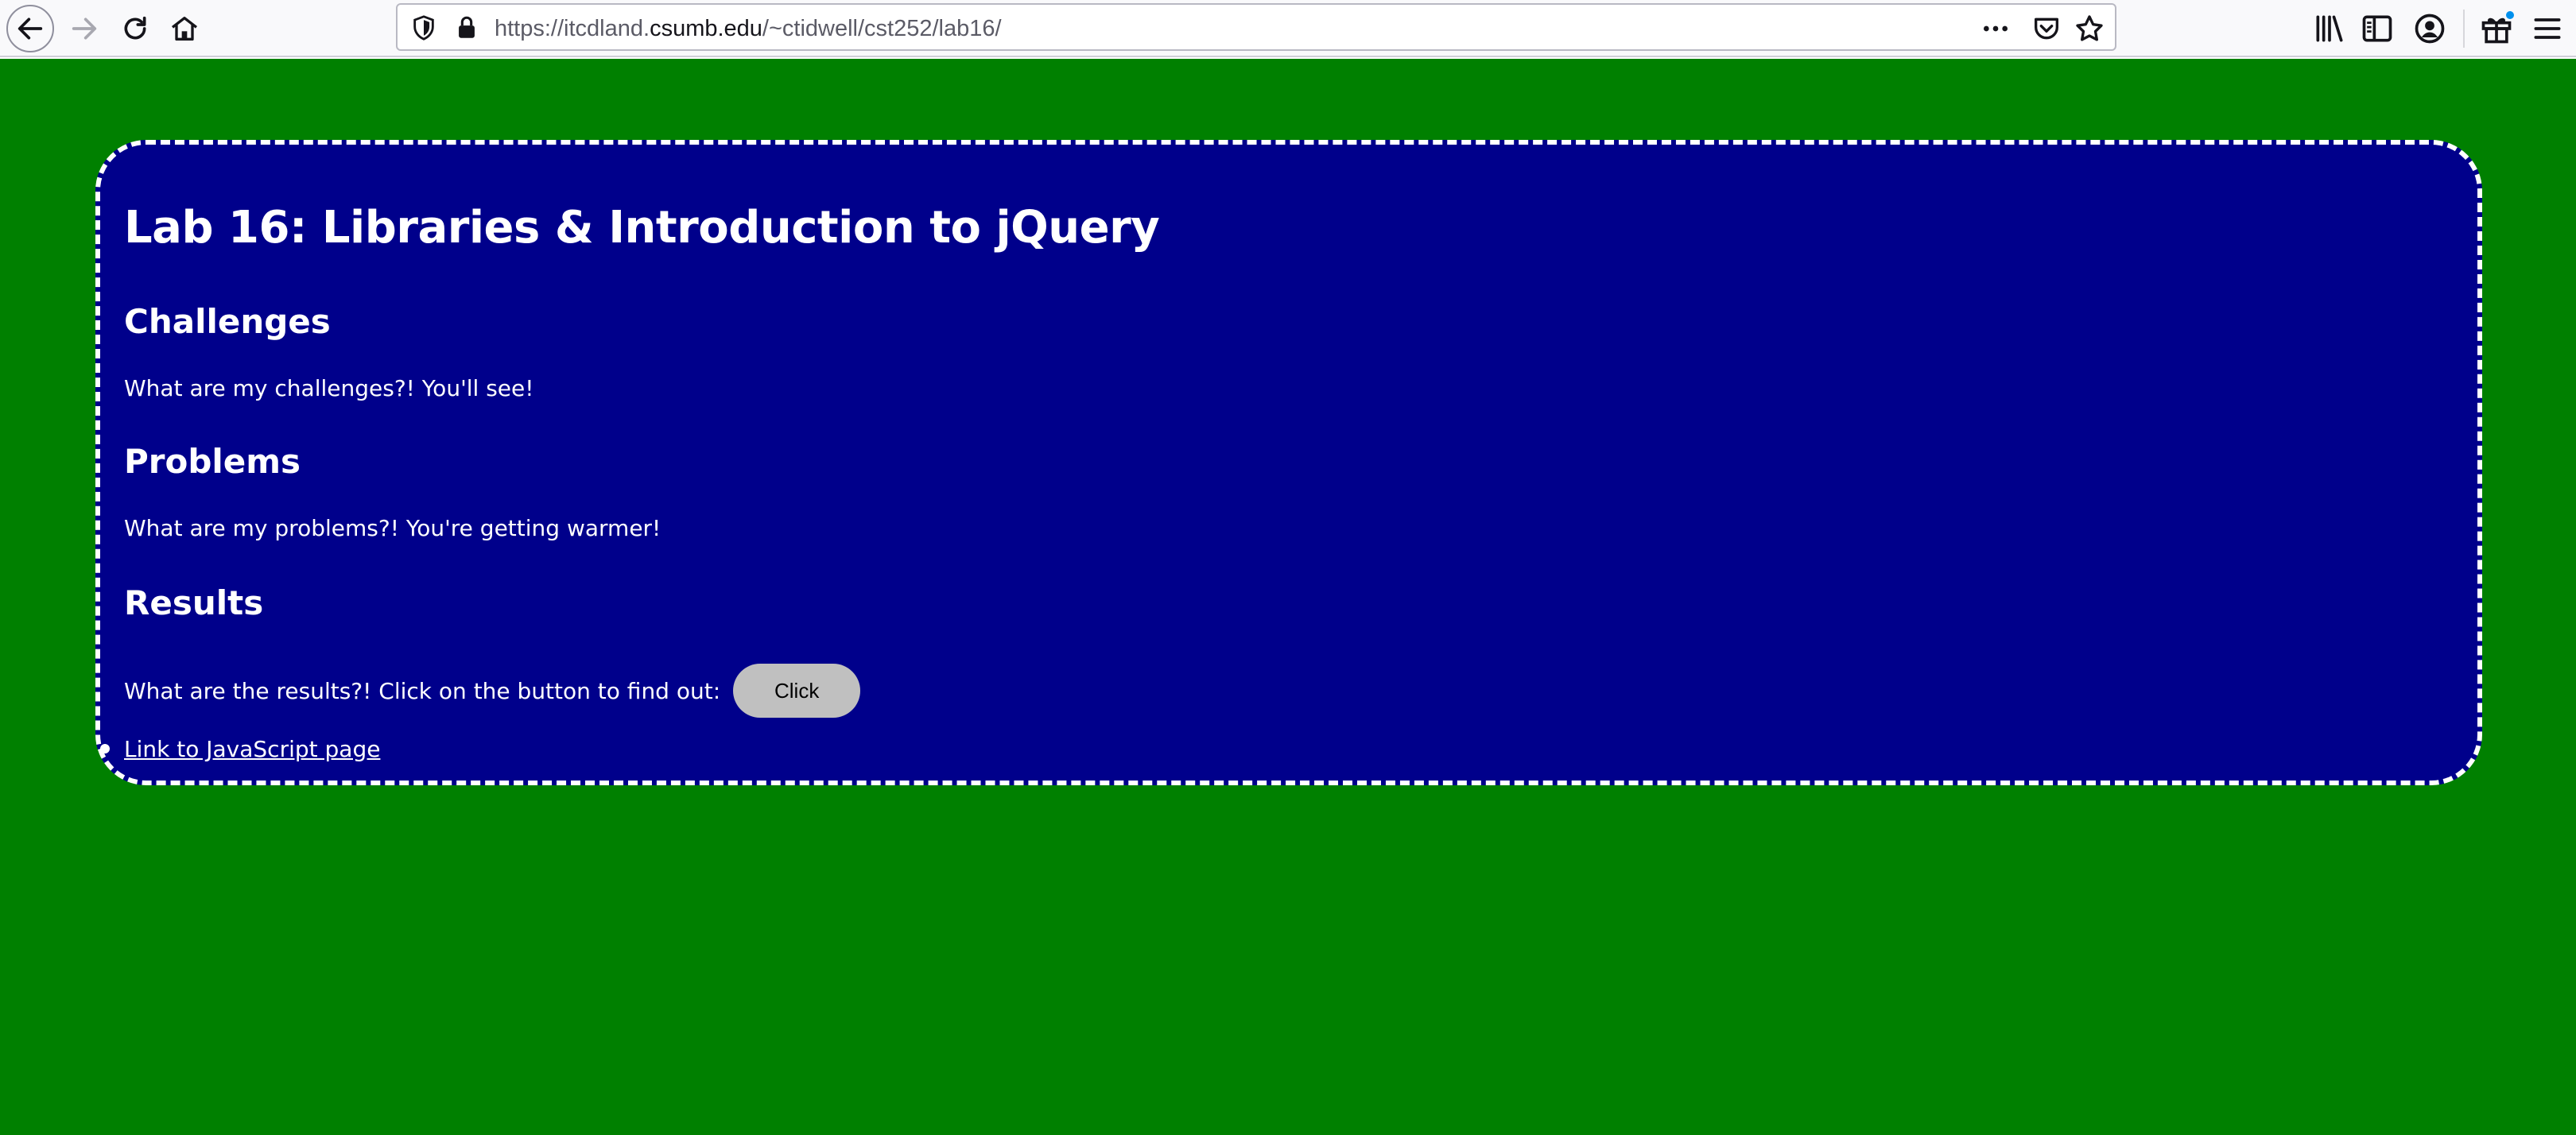 Image resolution: width=2576 pixels, height=1135 pixels. I want to click on star-icon, so click(2089, 28).